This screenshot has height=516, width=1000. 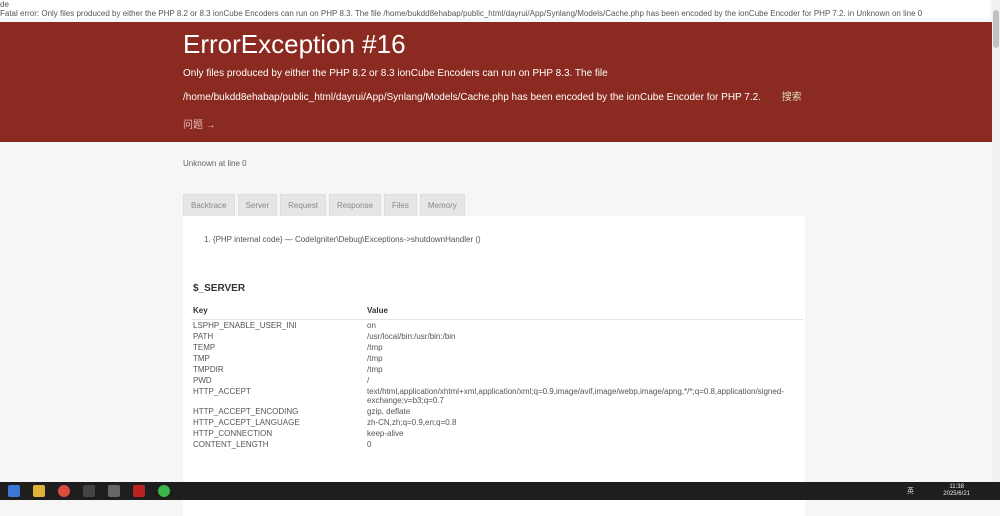 I want to click on server-value: on, so click(x=371, y=325).